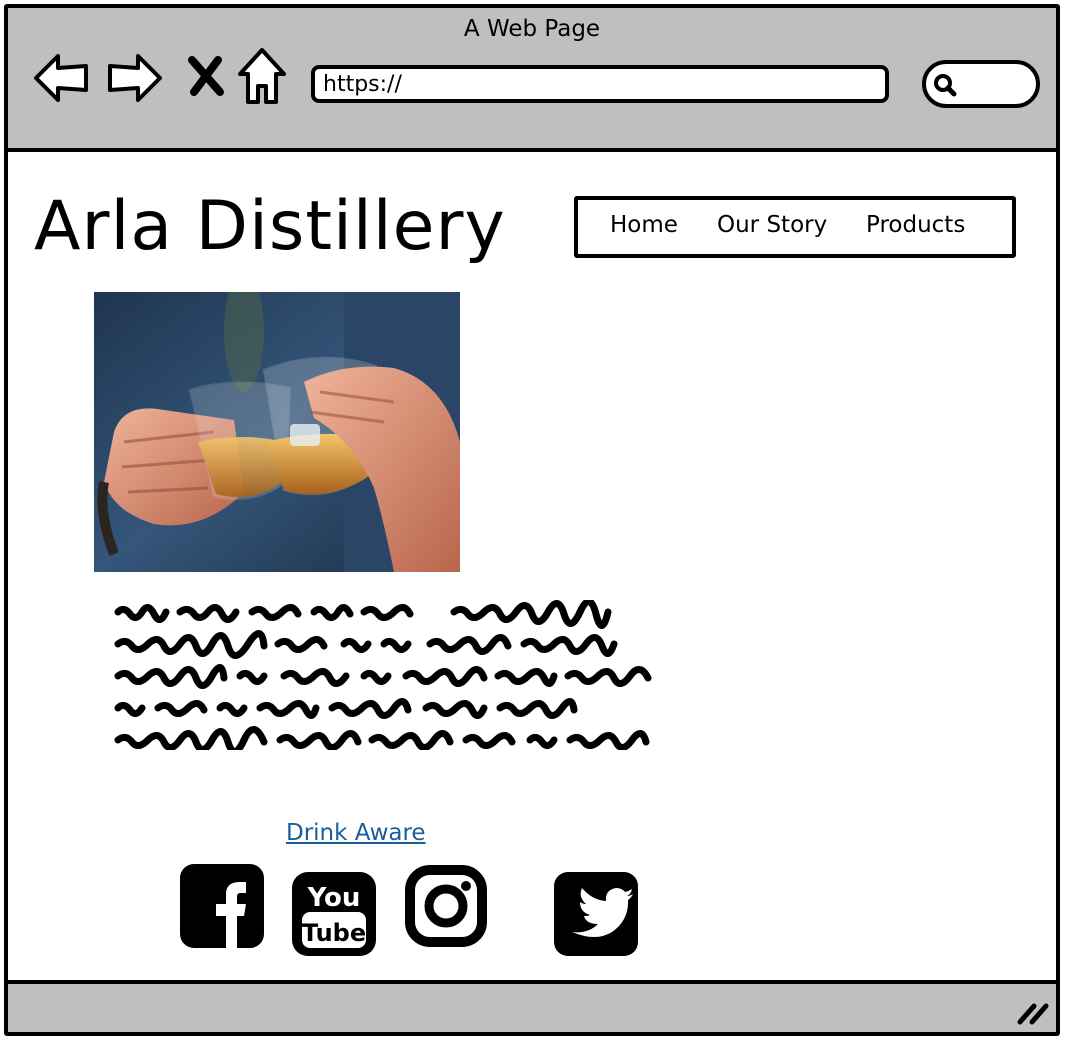 The image size is (1066, 1042). What do you see at coordinates (945, 85) in the screenshot?
I see `search-icon` at bounding box center [945, 85].